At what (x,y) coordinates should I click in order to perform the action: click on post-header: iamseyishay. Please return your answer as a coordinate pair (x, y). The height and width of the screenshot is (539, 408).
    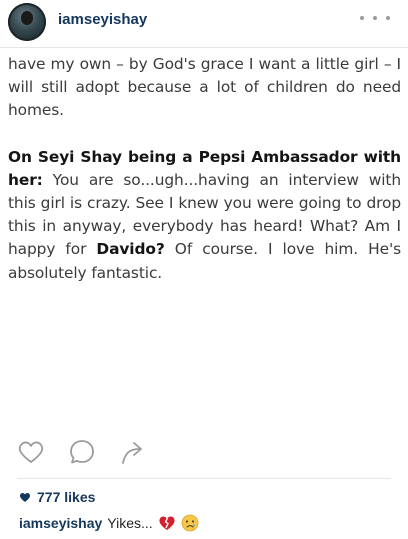
    Looking at the image, I should click on (204, 24).